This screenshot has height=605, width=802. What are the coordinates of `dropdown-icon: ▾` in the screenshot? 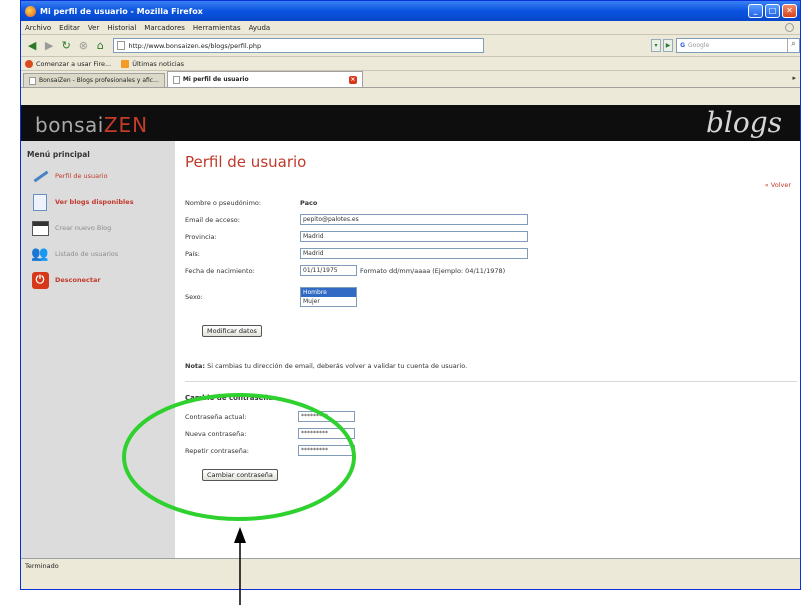 It's located at (656, 45).